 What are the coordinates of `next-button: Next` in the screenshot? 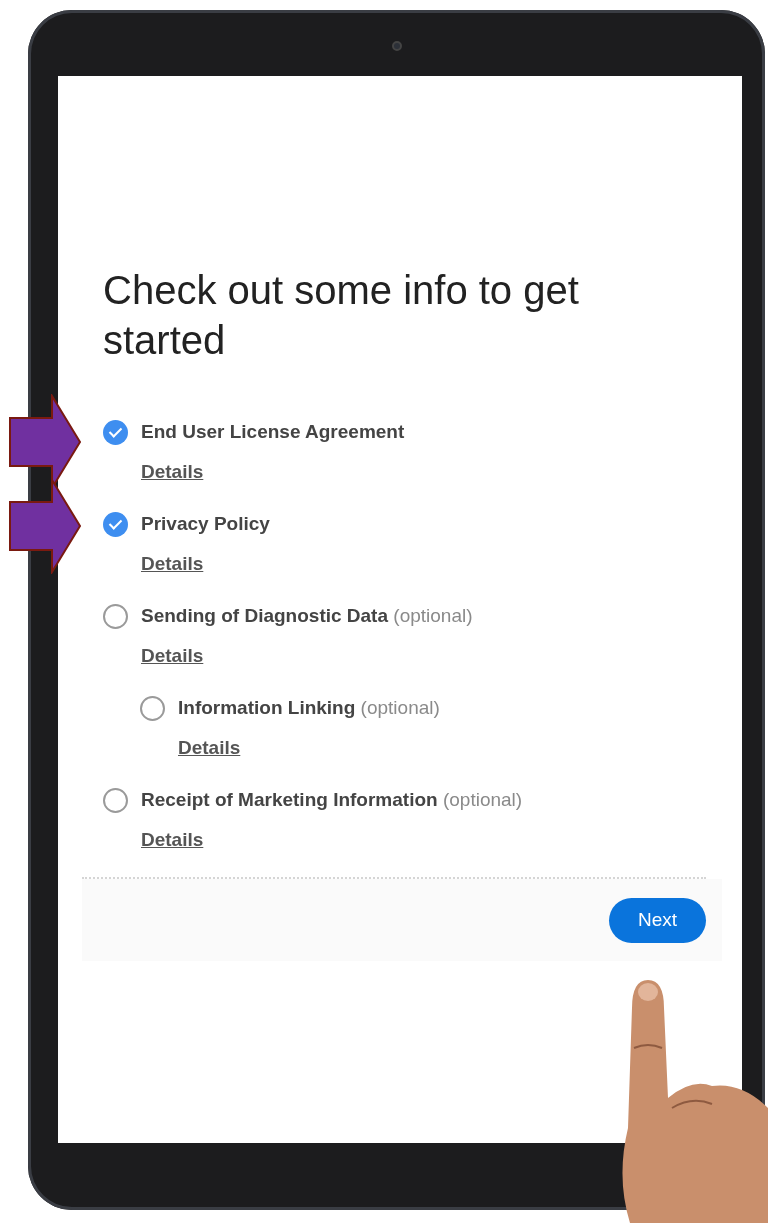 It's located at (657, 920).